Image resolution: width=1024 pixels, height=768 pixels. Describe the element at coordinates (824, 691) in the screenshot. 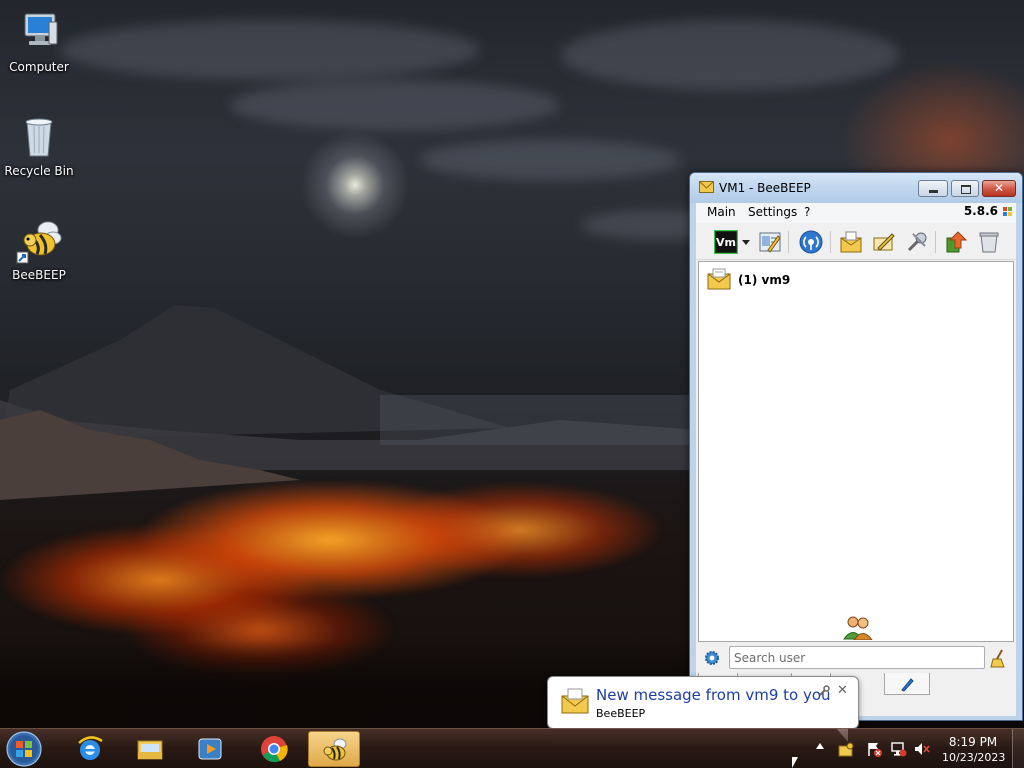

I see `wrench-icon` at that location.